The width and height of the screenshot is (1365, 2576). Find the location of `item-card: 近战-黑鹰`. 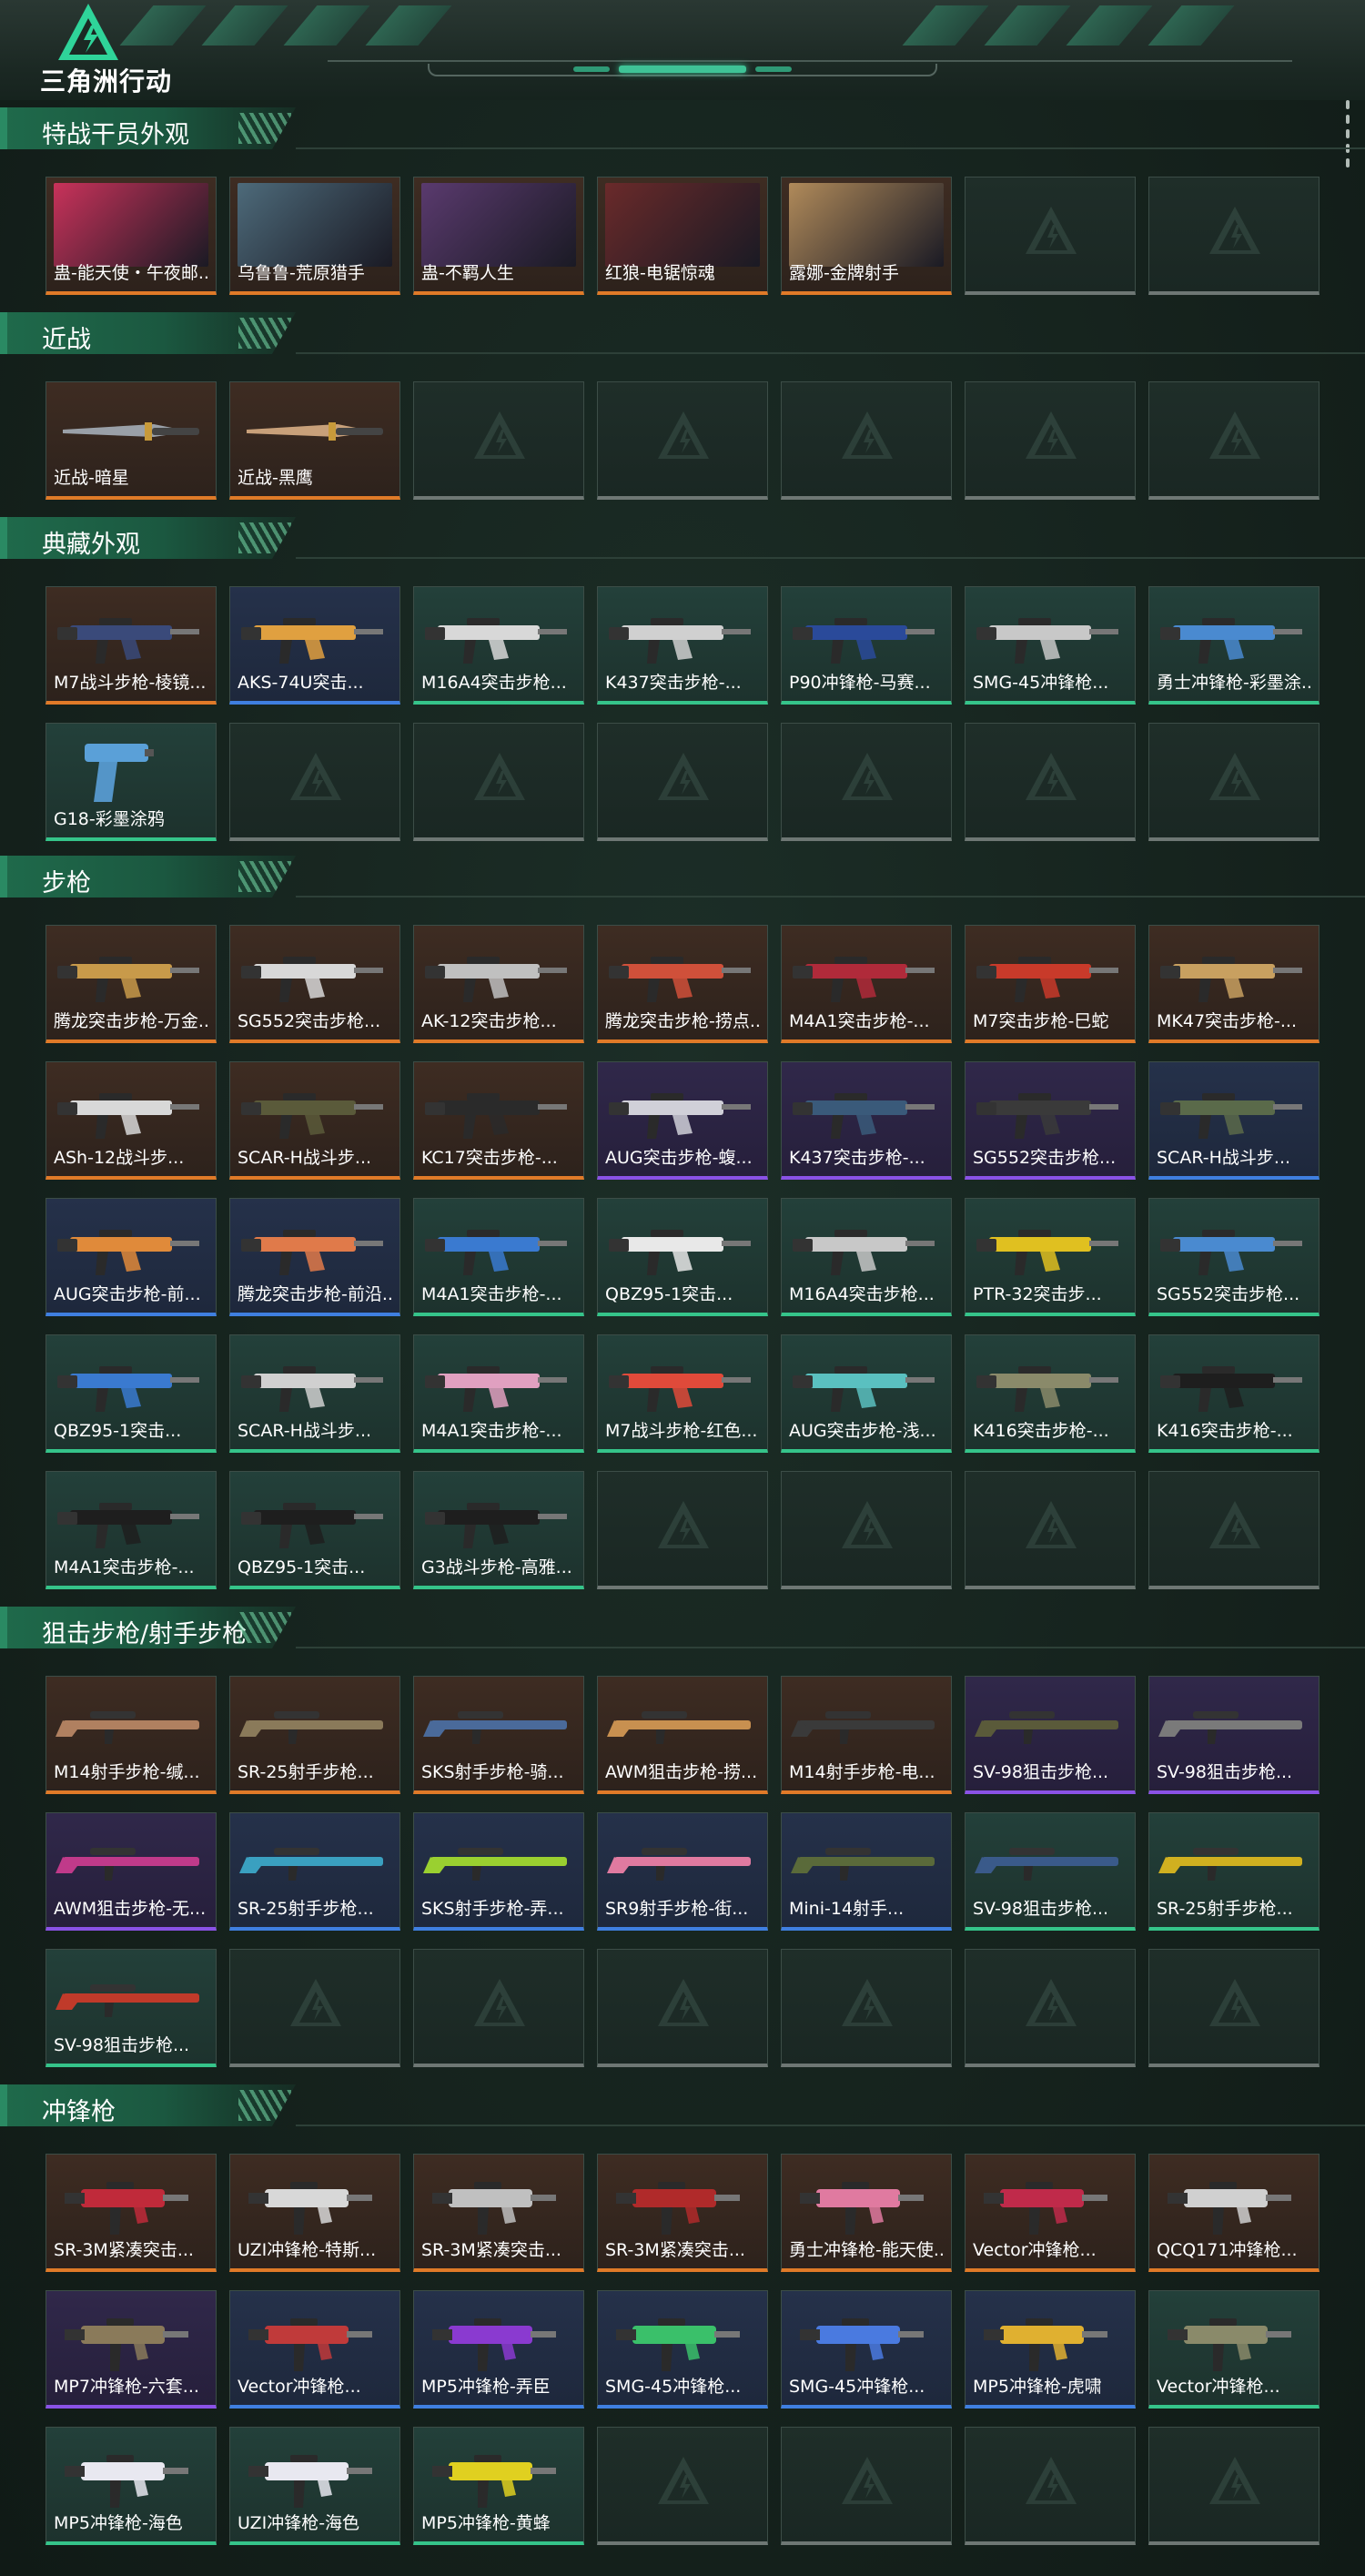

item-card: 近战-黑鹰 is located at coordinates (314, 440).